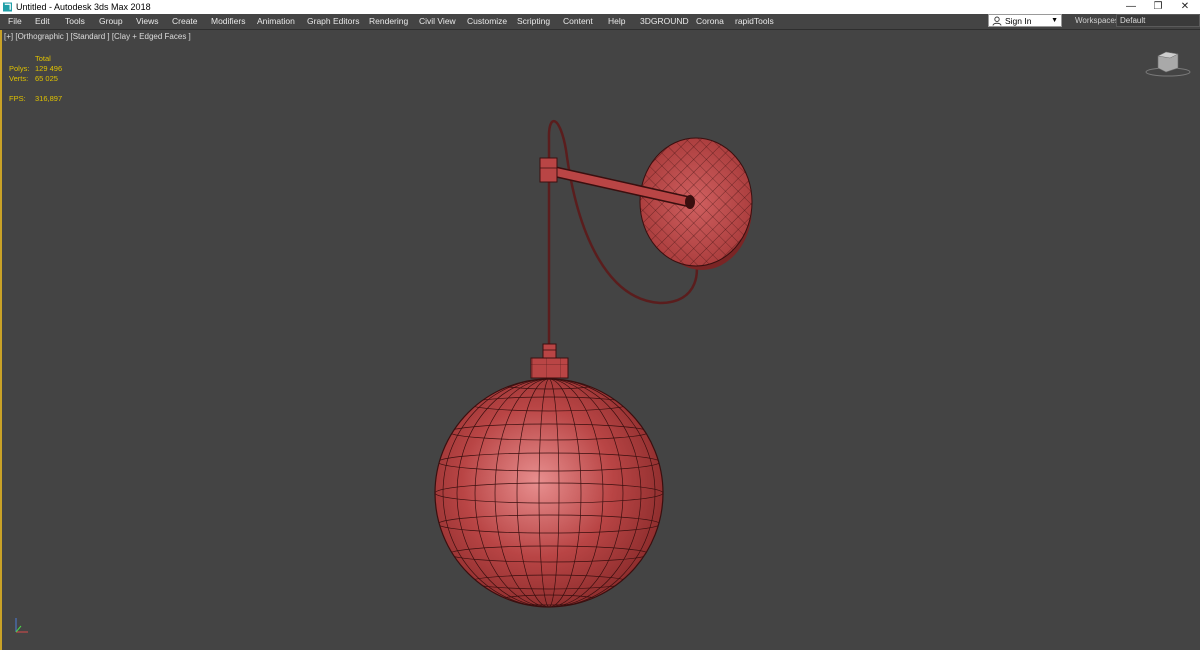  I want to click on glass-sphere, so click(549, 493).